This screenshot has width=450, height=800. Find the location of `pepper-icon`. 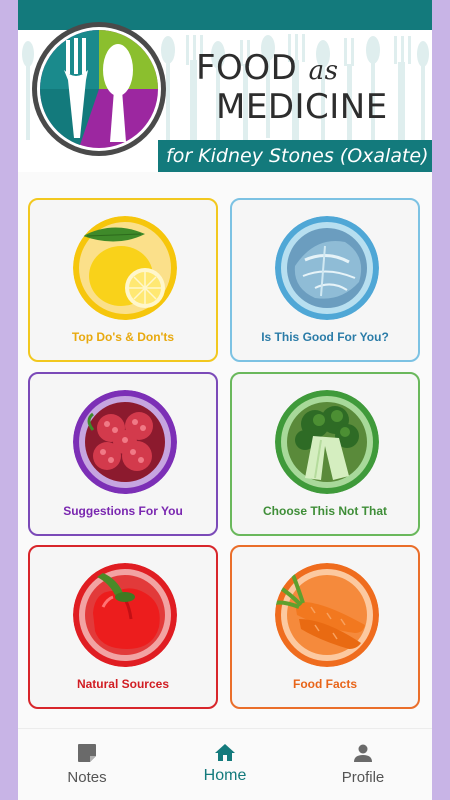

pepper-icon is located at coordinates (125, 615).